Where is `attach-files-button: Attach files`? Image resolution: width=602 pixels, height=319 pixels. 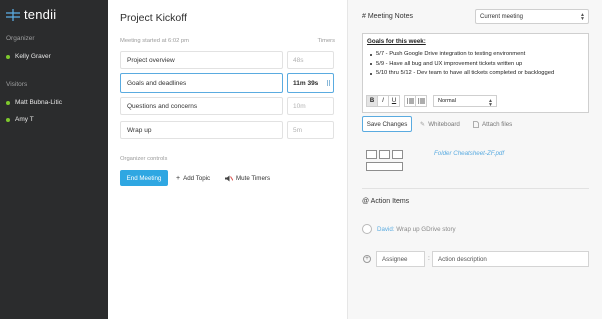 attach-files-button: Attach files is located at coordinates (492, 124).